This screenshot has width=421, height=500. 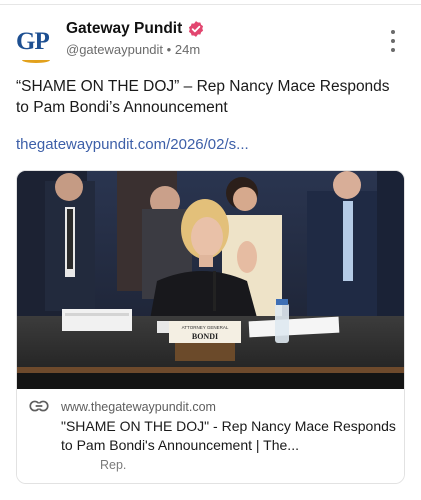 I want to click on avatar-logo-text: GP, so click(x=33, y=41).